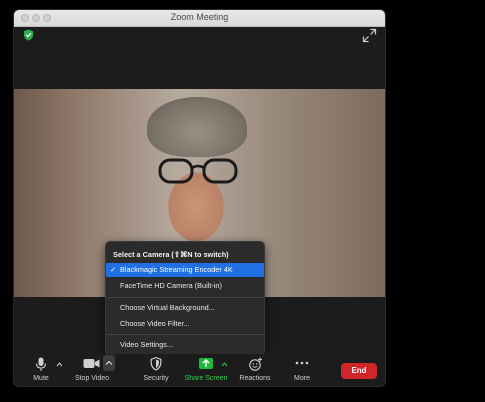  What do you see at coordinates (156, 364) in the screenshot?
I see `shield-icon` at bounding box center [156, 364].